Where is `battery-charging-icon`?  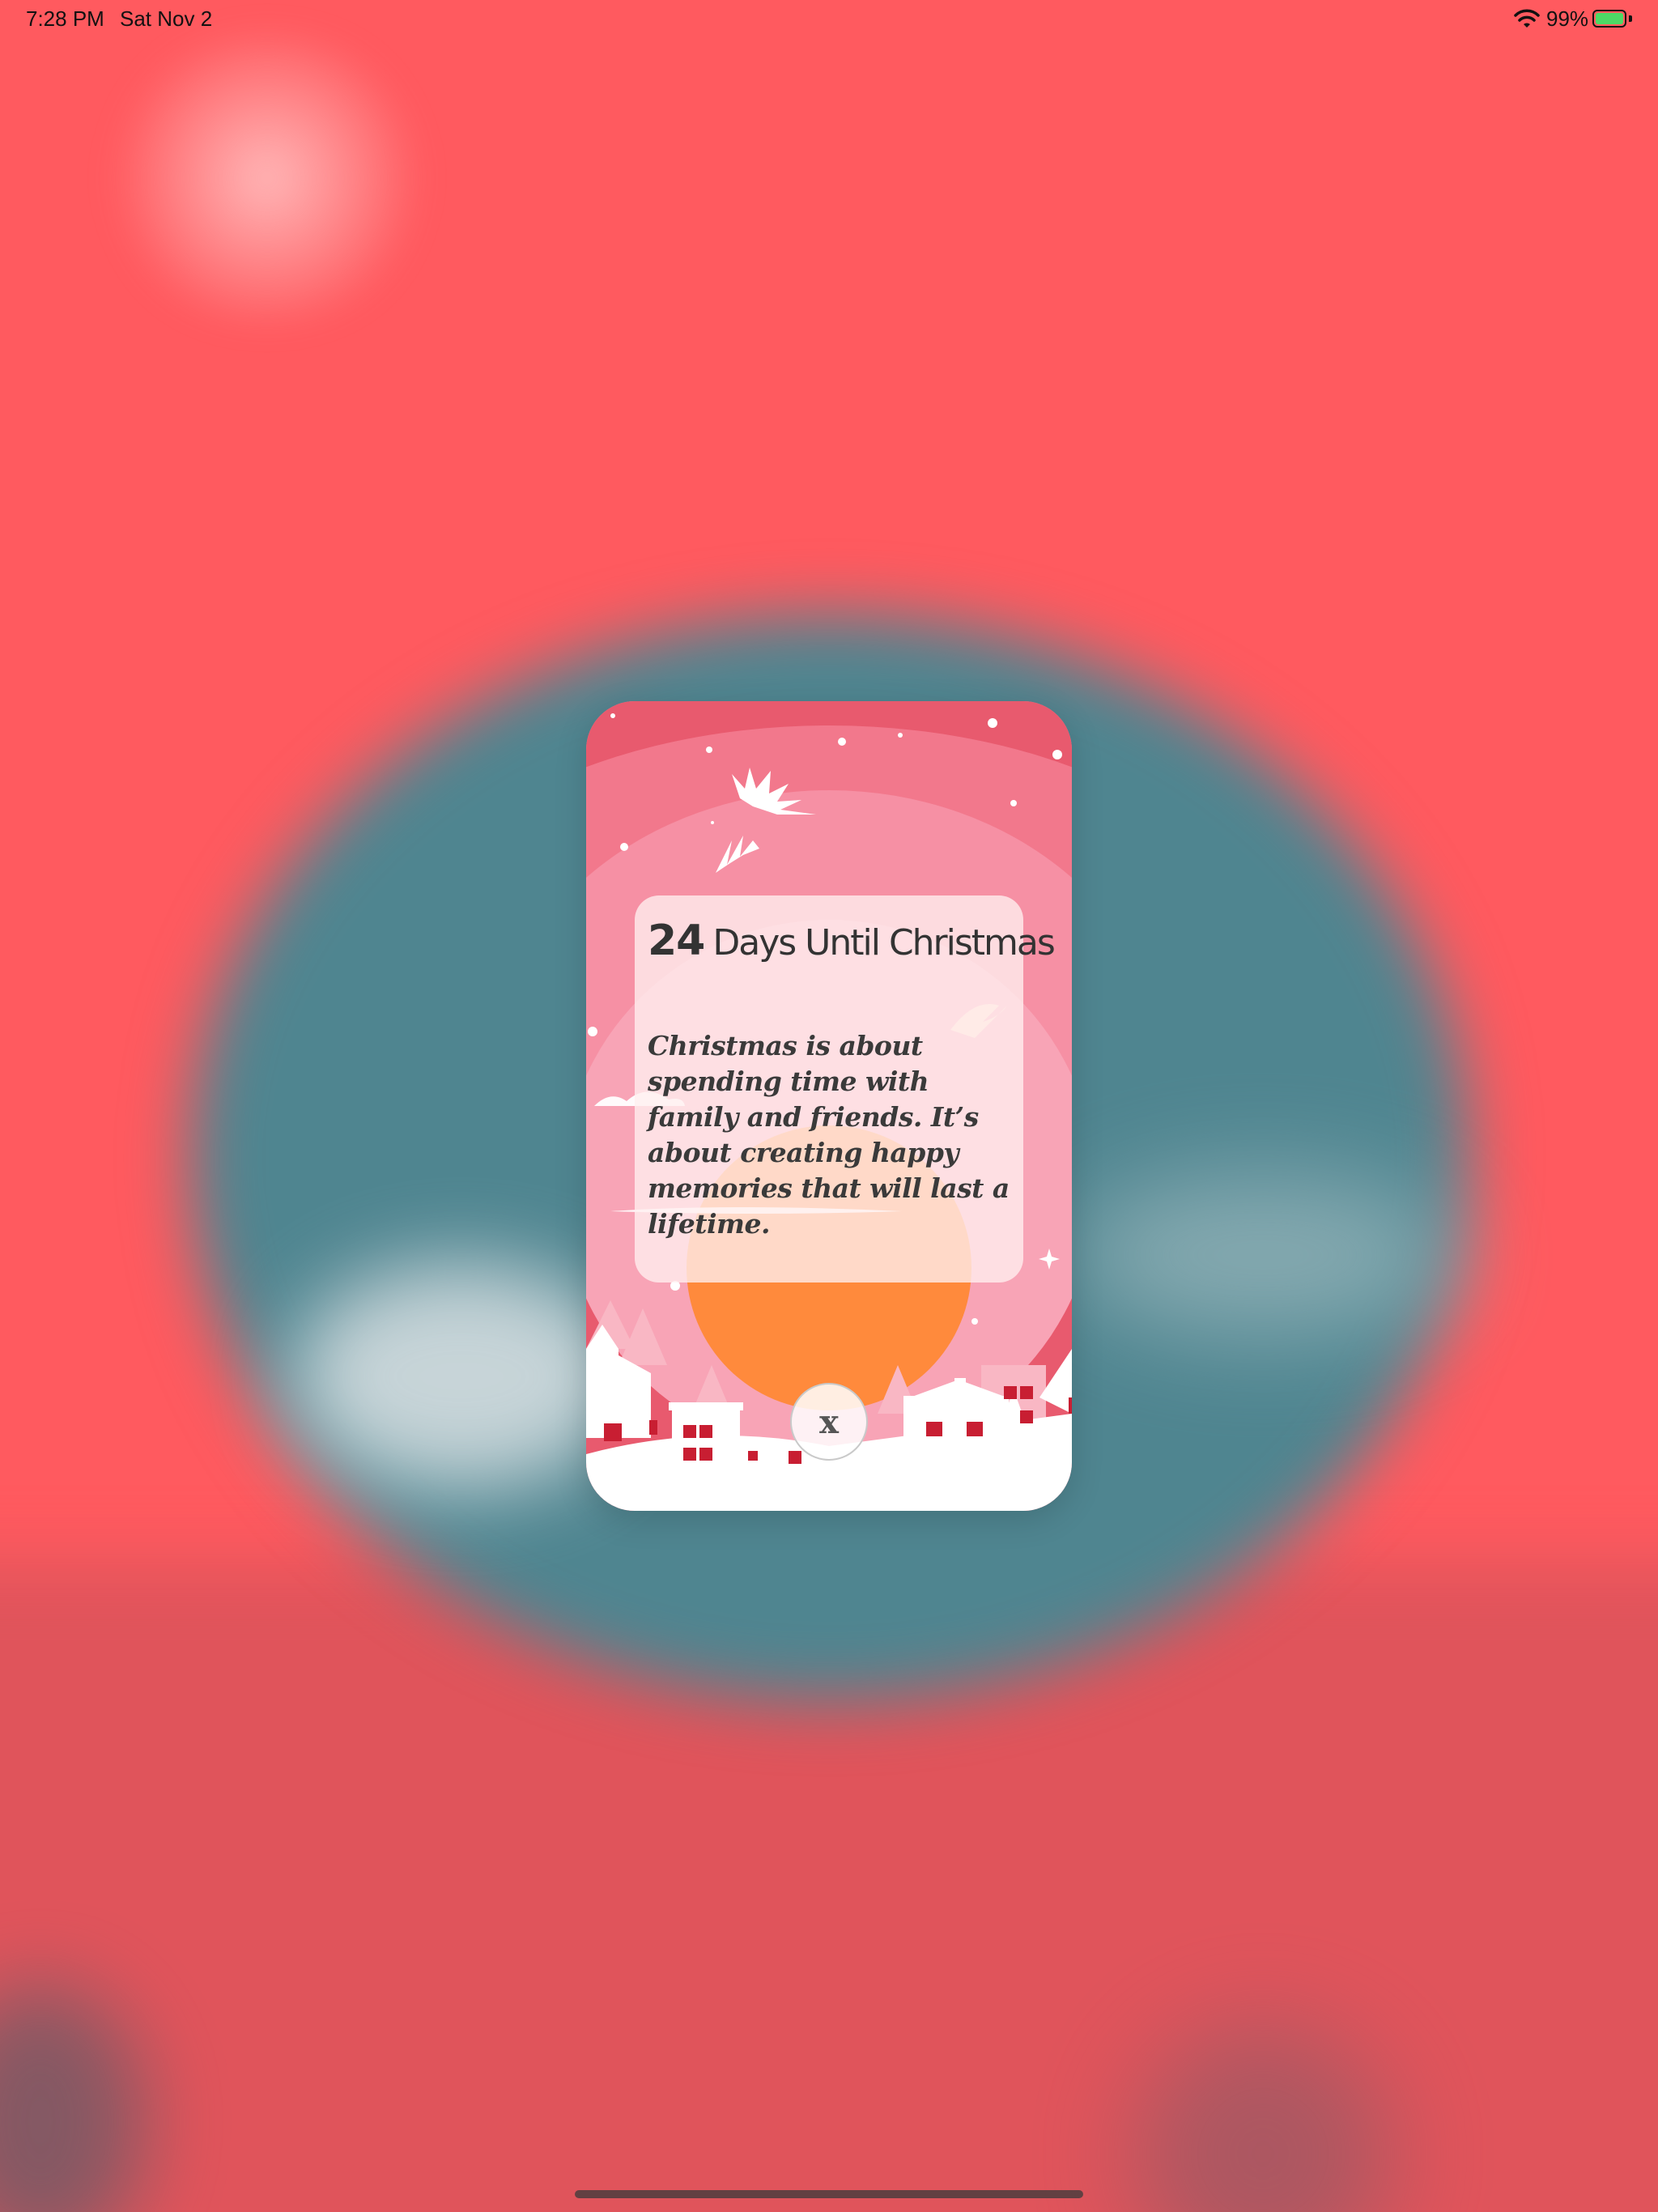
battery-charging-icon is located at coordinates (1609, 19).